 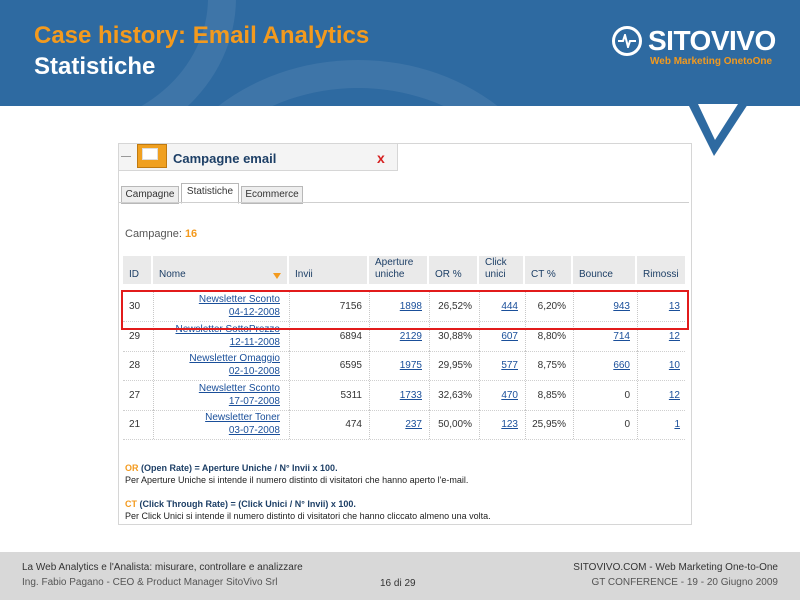 I want to click on cell-click: 577, so click(x=501, y=365).